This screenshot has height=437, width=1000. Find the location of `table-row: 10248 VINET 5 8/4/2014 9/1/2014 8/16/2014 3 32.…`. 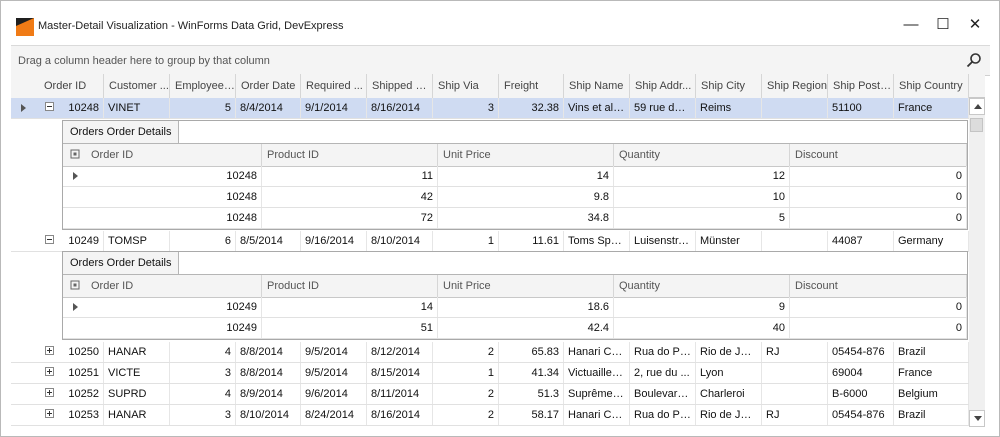

table-row: 10248 VINET 5 8/4/2014 9/1/2014 8/16/2014 3 32.… is located at coordinates (490, 108).